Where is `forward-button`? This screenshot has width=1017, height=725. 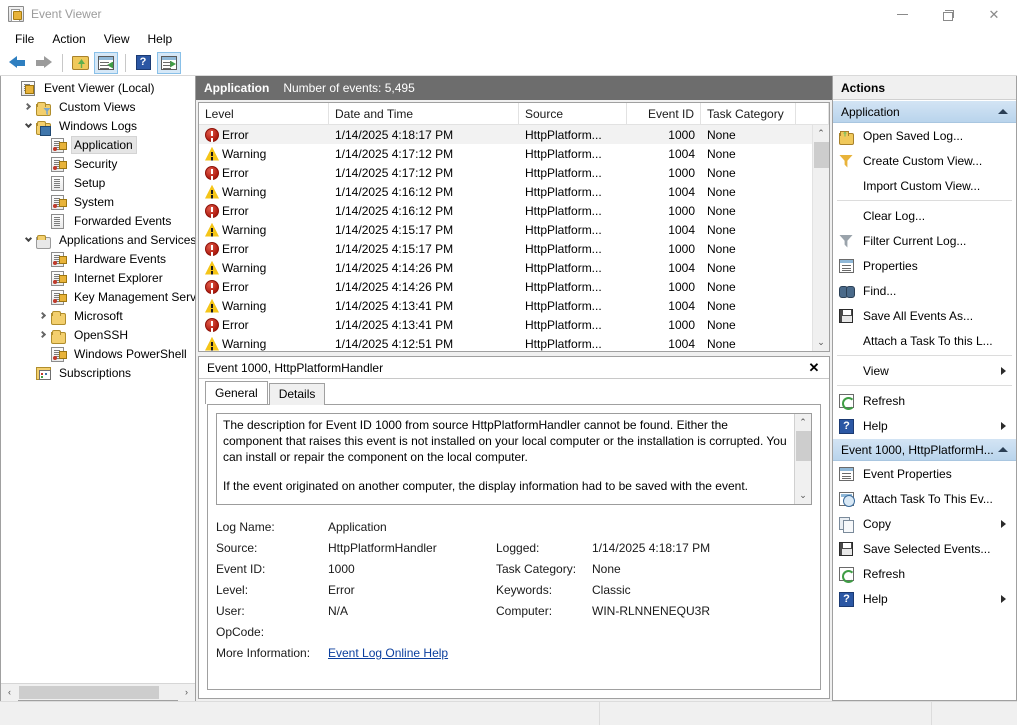
forward-button is located at coordinates (43, 63).